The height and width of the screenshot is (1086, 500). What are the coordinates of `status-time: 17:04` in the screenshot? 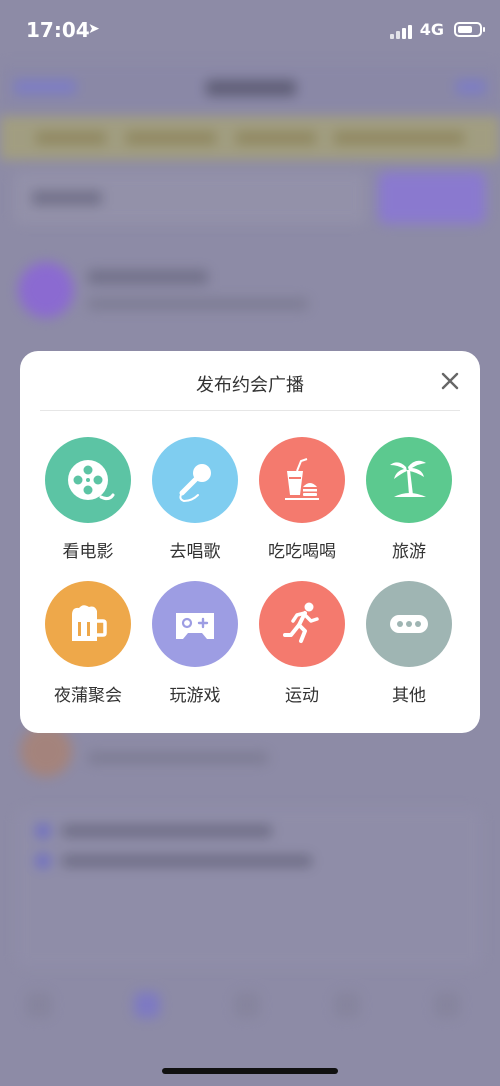 It's located at (58, 30).